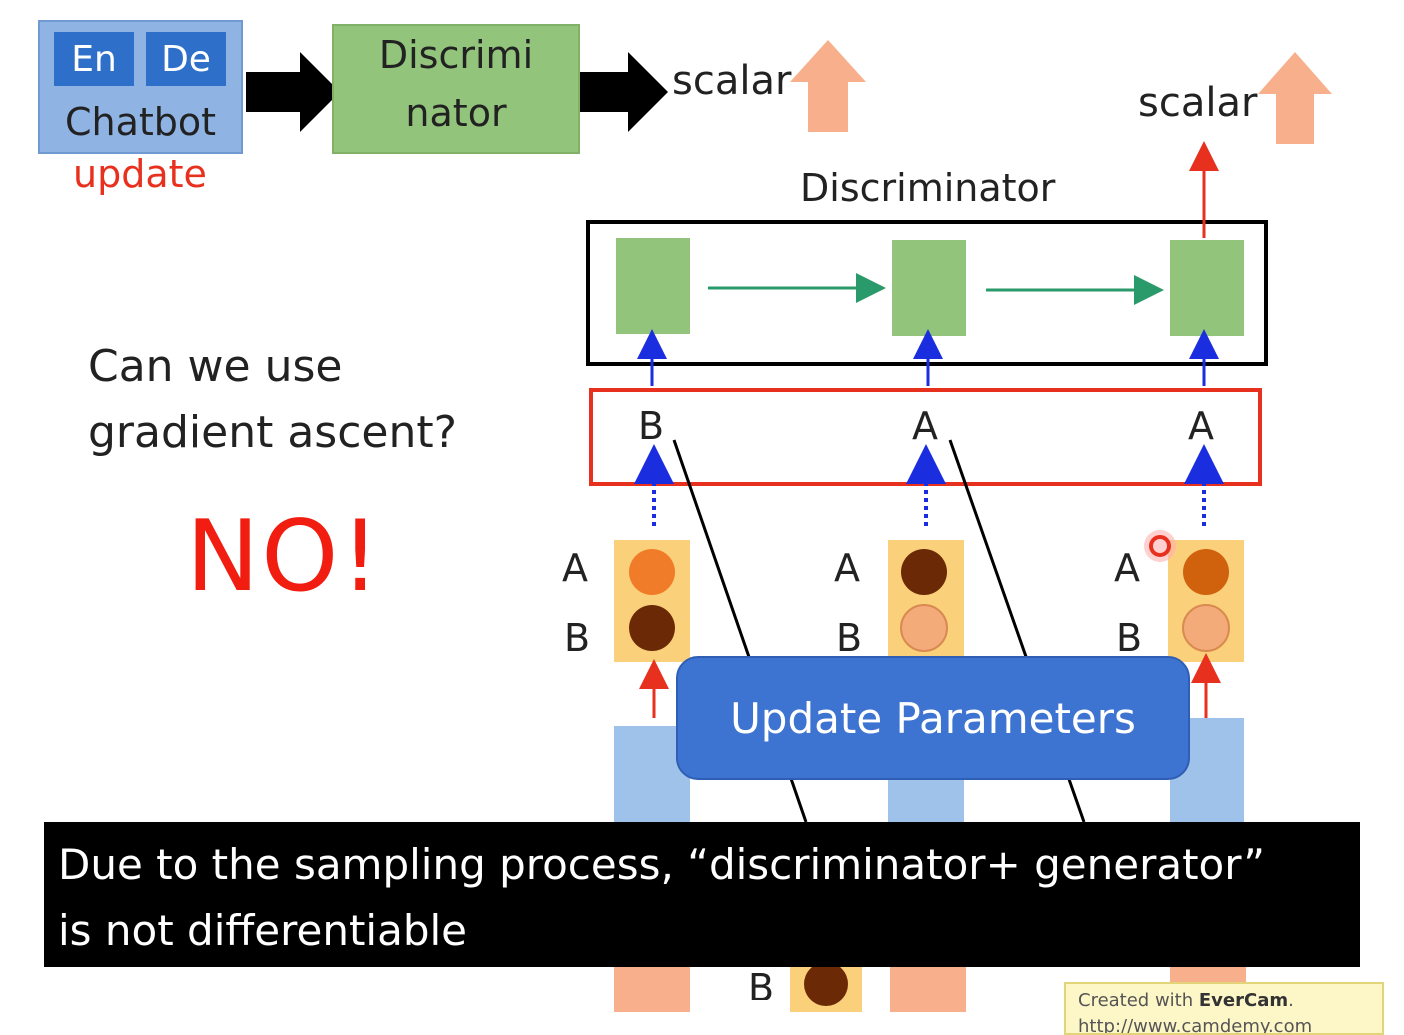 This screenshot has width=1404, height=1035. What do you see at coordinates (272, 400) in the screenshot?
I see `question-text: Can we use gradient ascent?` at bounding box center [272, 400].